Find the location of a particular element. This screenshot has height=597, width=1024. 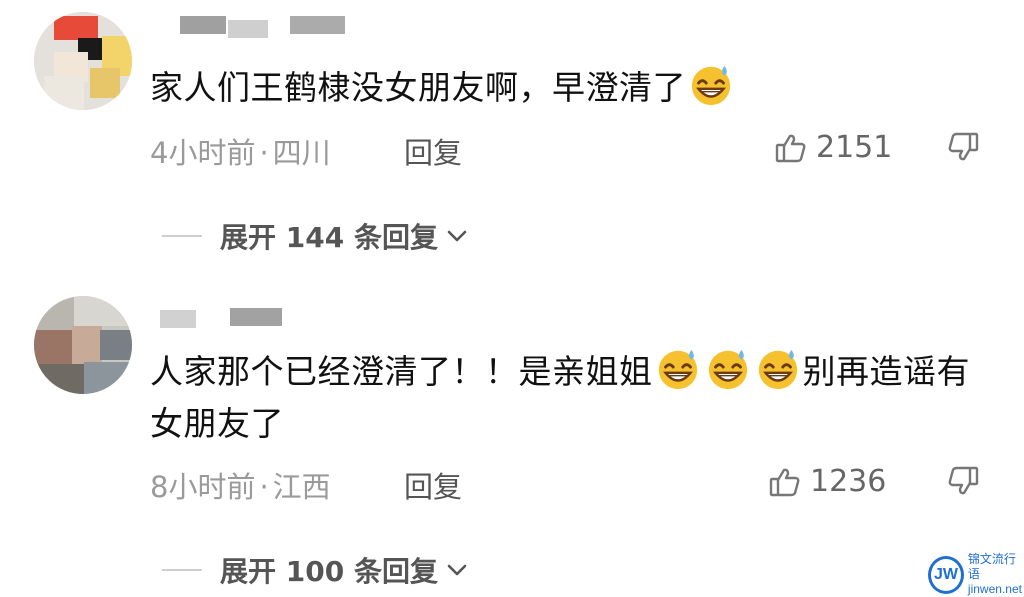

comment-location: 四川 is located at coordinates (301, 153).